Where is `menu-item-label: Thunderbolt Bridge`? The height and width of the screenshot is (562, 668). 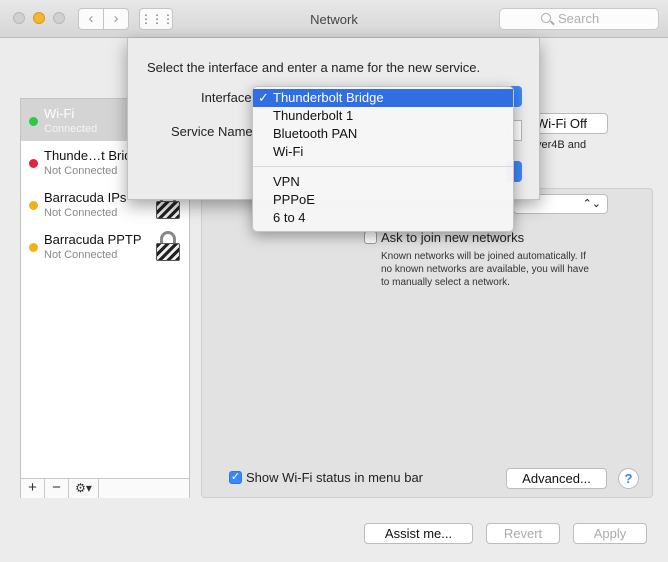 menu-item-label: Thunderbolt Bridge is located at coordinates (328, 97).